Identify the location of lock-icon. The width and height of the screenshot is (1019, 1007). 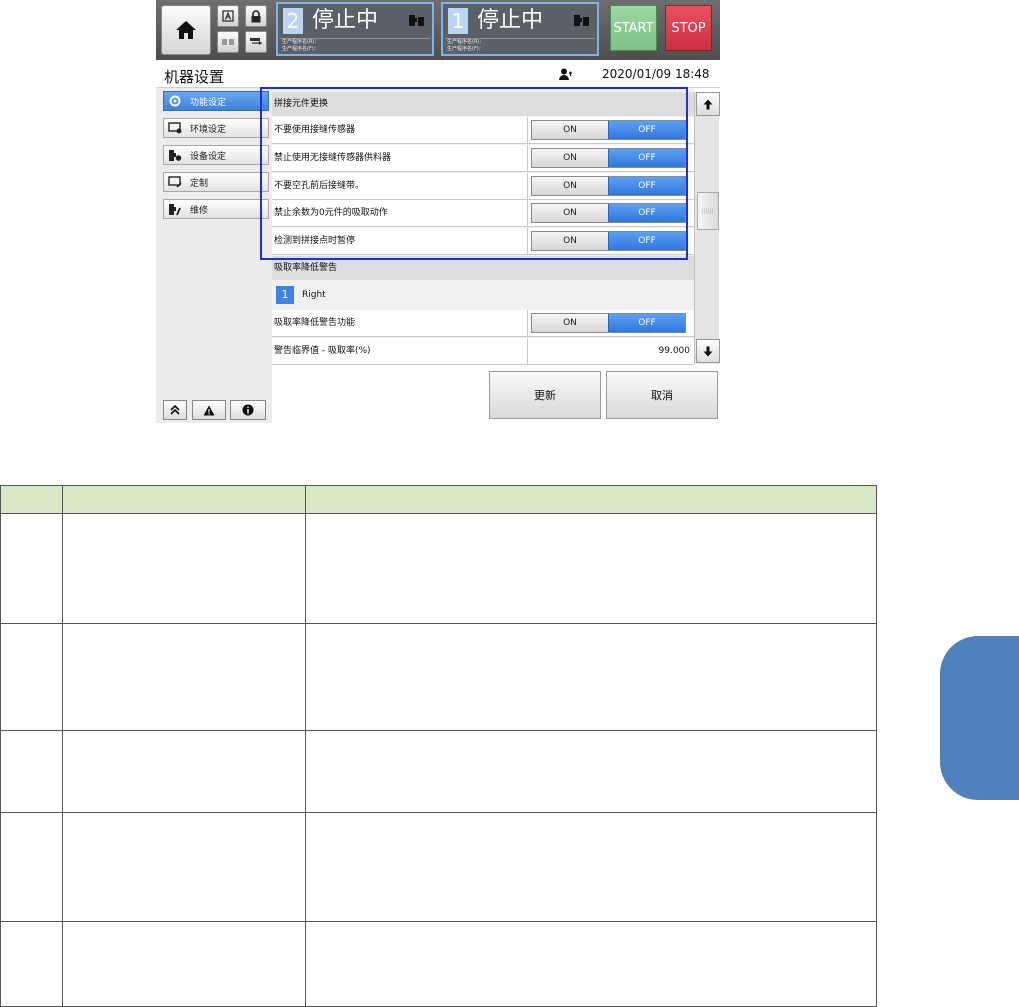
(256, 15).